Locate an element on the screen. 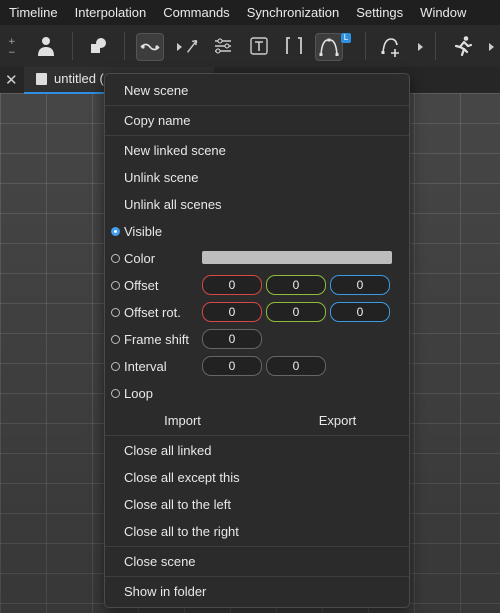 The width and height of the screenshot is (500, 613). menu-close-all-except-this: Close all except this is located at coordinates (182, 478).